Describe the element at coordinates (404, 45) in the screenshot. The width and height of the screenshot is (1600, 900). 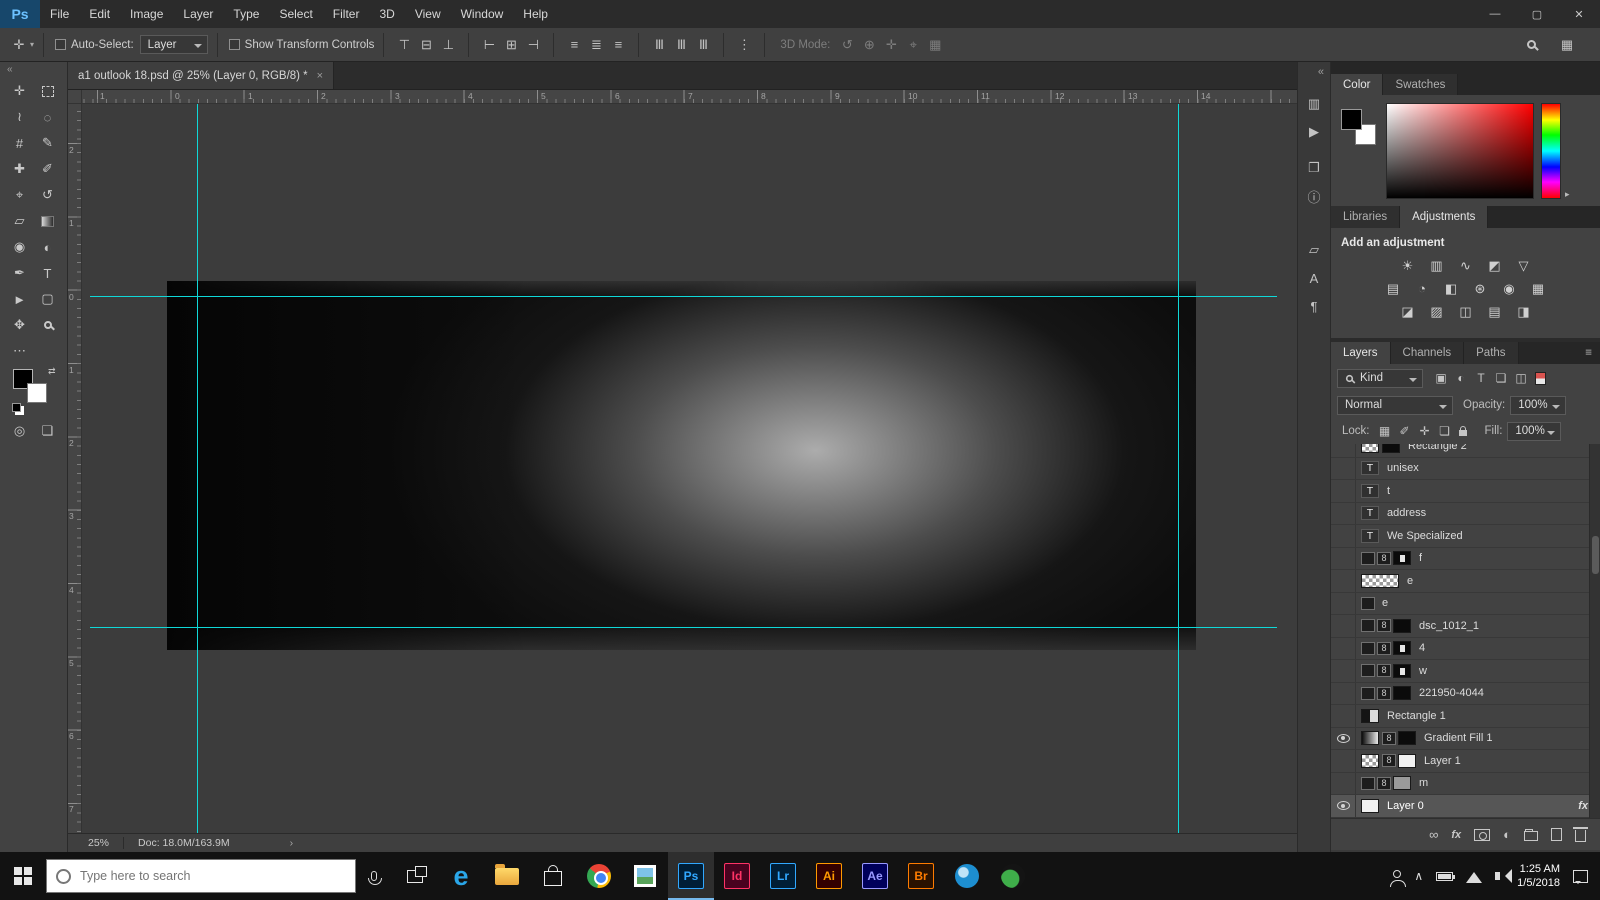
I see `align-top-edges-icon: ⊤` at that location.